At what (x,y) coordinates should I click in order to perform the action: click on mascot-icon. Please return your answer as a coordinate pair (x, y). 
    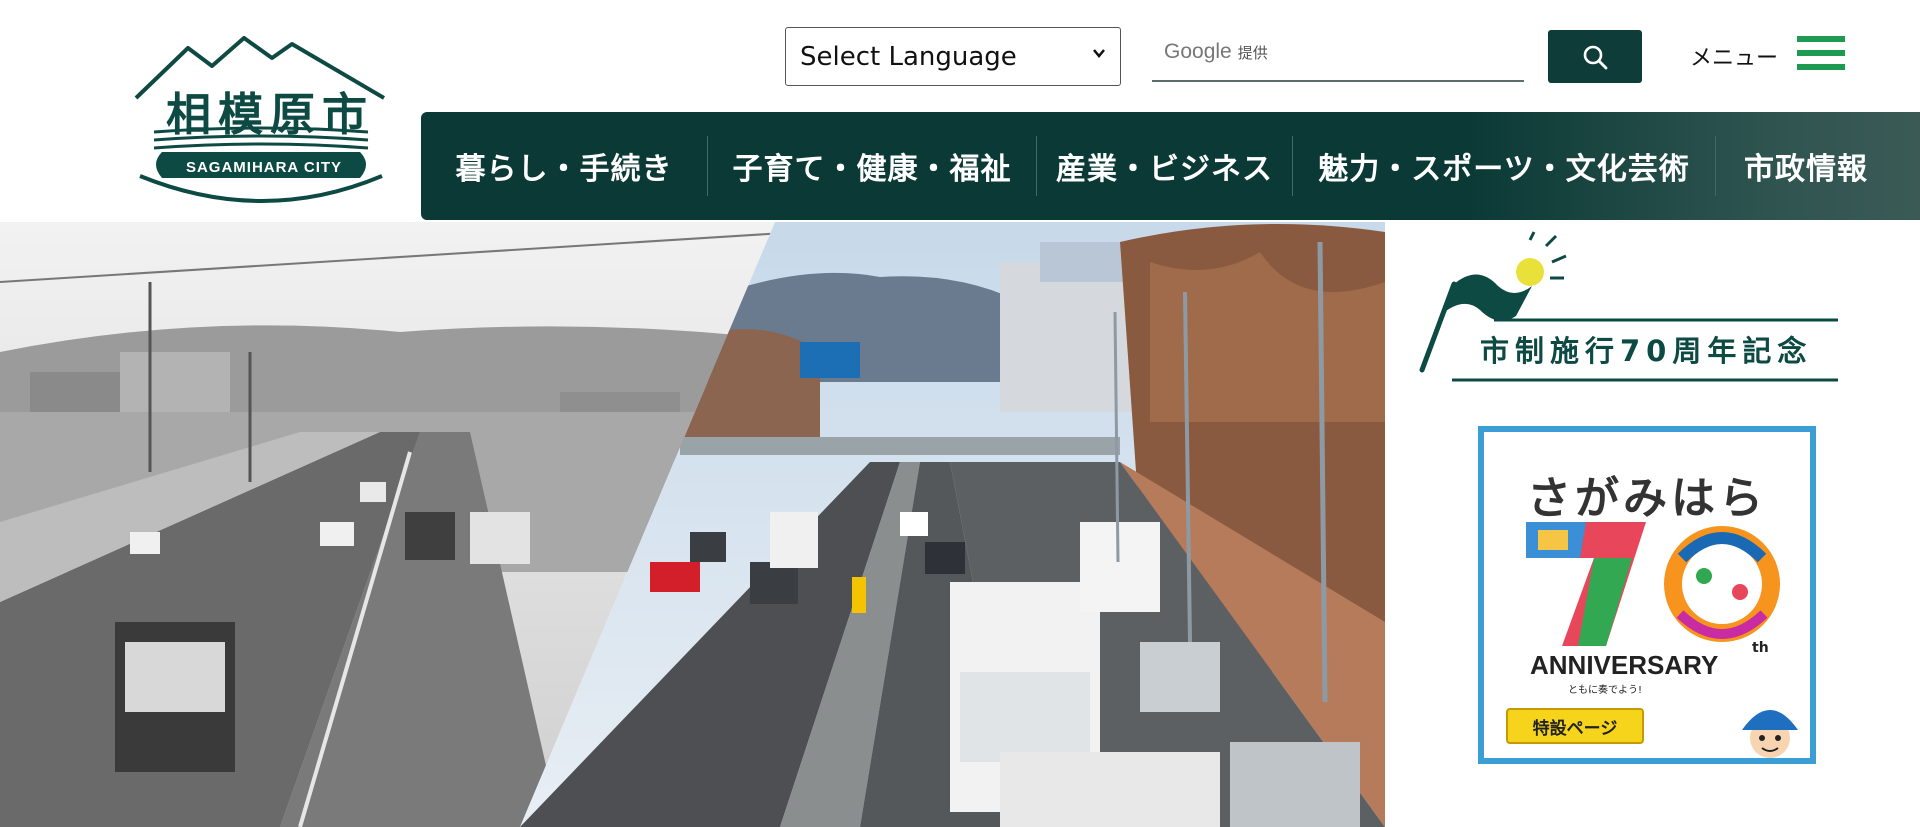
    Looking at the image, I should click on (1770, 734).